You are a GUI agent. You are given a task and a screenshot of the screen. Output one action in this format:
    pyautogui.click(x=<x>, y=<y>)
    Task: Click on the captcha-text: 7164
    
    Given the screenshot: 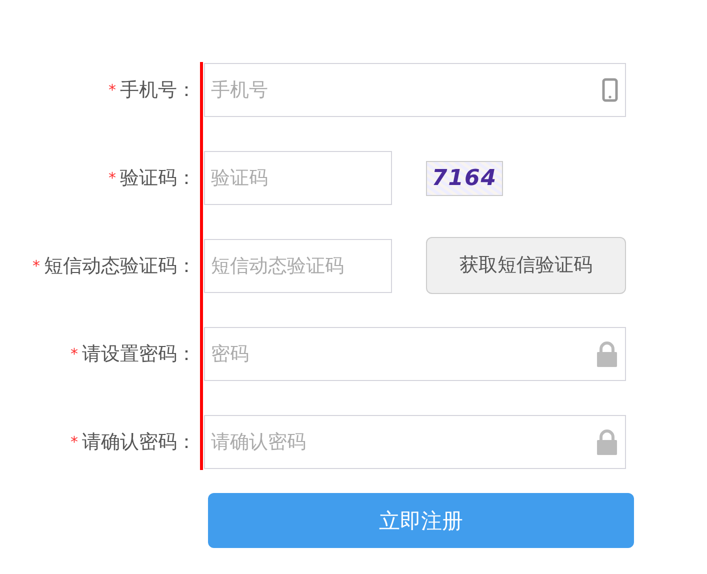 What is the action you would take?
    pyautogui.click(x=465, y=178)
    